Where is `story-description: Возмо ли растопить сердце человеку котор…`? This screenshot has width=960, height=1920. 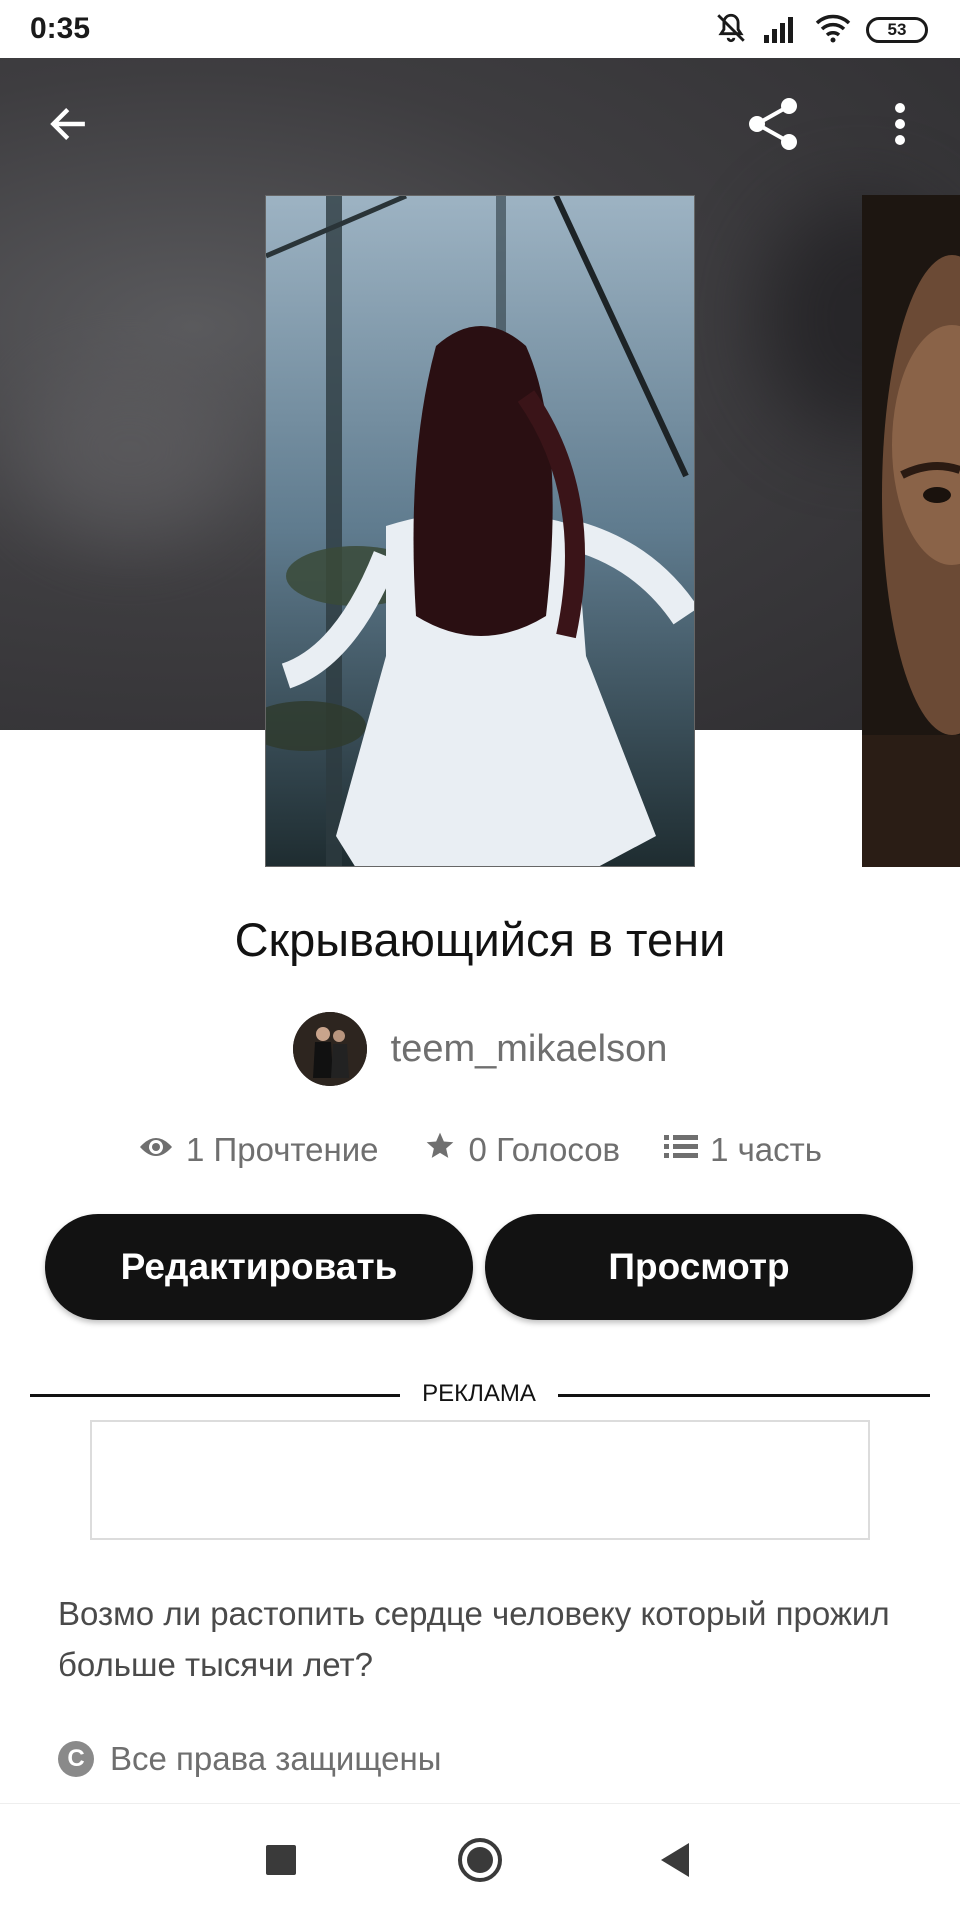
story-description: Возмо ли растопить сердце человеку котор… is located at coordinates (474, 1639).